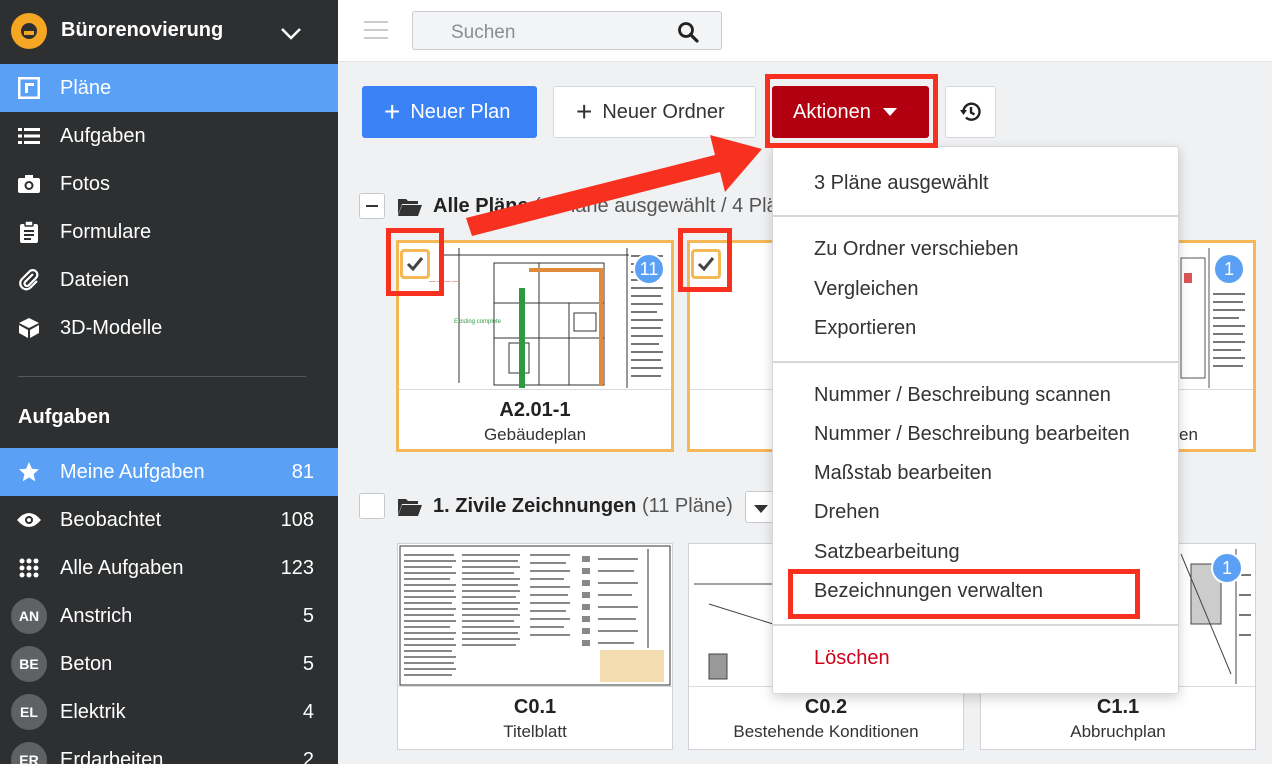 Image resolution: width=1272 pixels, height=764 pixels. I want to click on sidebar-item-my-tasks: Meine Aufgaben 81, so click(169, 472).